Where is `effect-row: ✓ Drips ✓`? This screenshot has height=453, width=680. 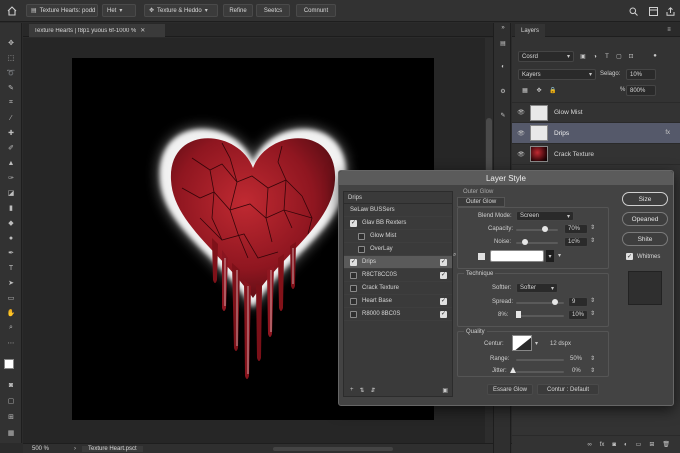 effect-row: ✓ Drips ✓ is located at coordinates (398, 262).